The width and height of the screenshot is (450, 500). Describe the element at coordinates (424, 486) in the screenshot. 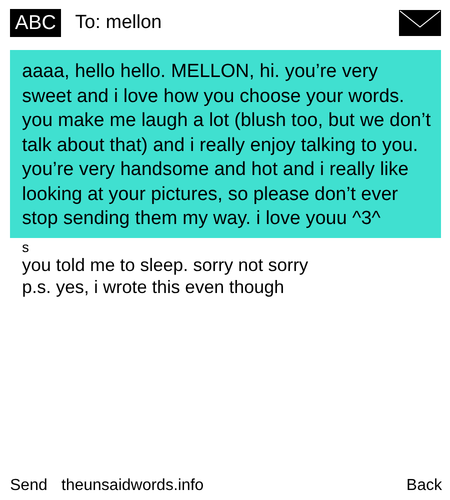

I see `back-button: Back` at that location.